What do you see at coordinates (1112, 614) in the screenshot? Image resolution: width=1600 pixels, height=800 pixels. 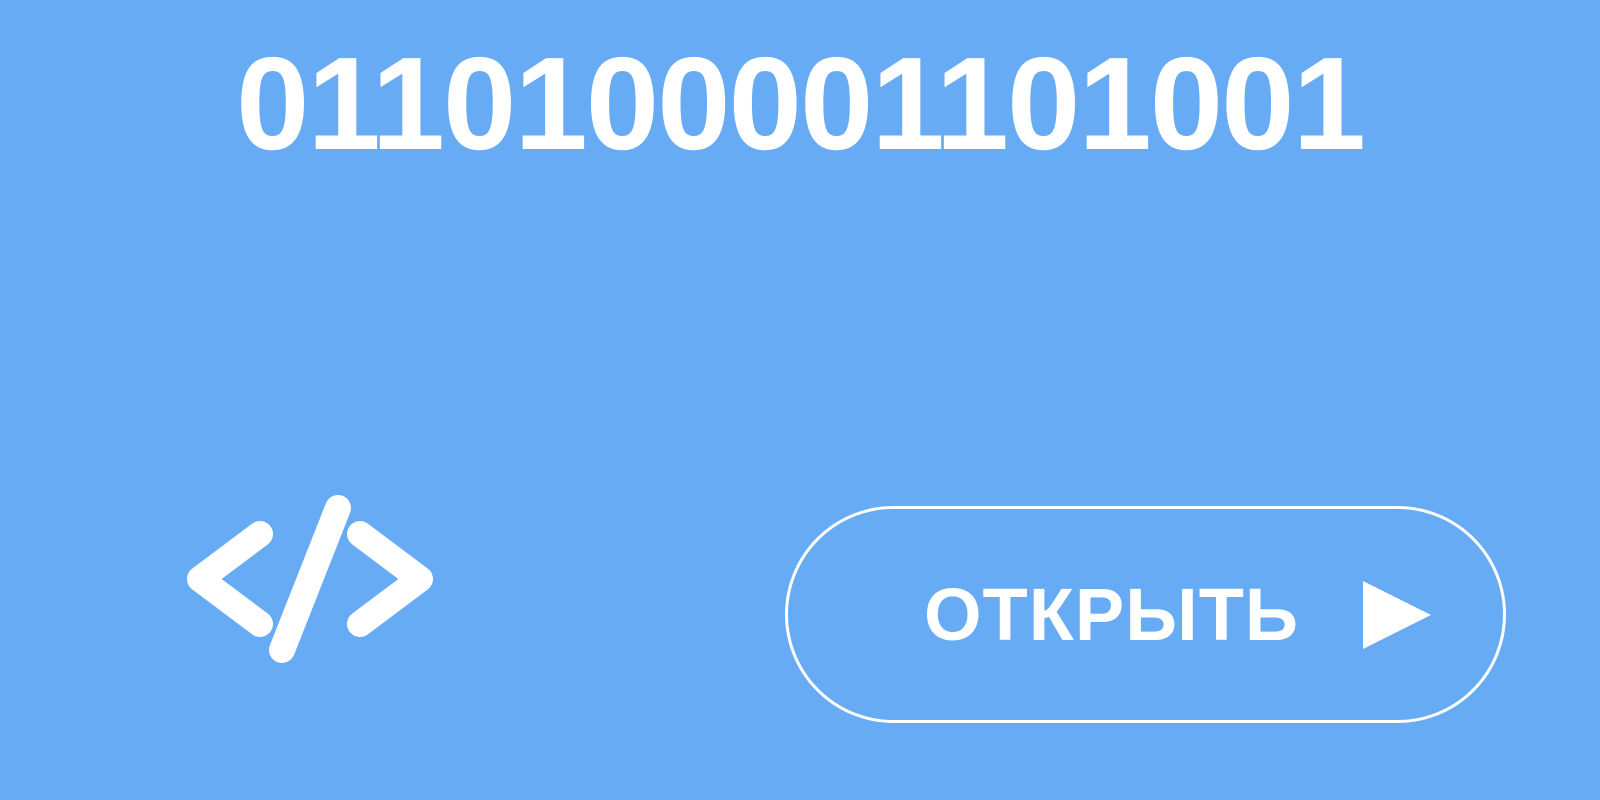 I see `open-button-label: ОТКРЫТЬ` at bounding box center [1112, 614].